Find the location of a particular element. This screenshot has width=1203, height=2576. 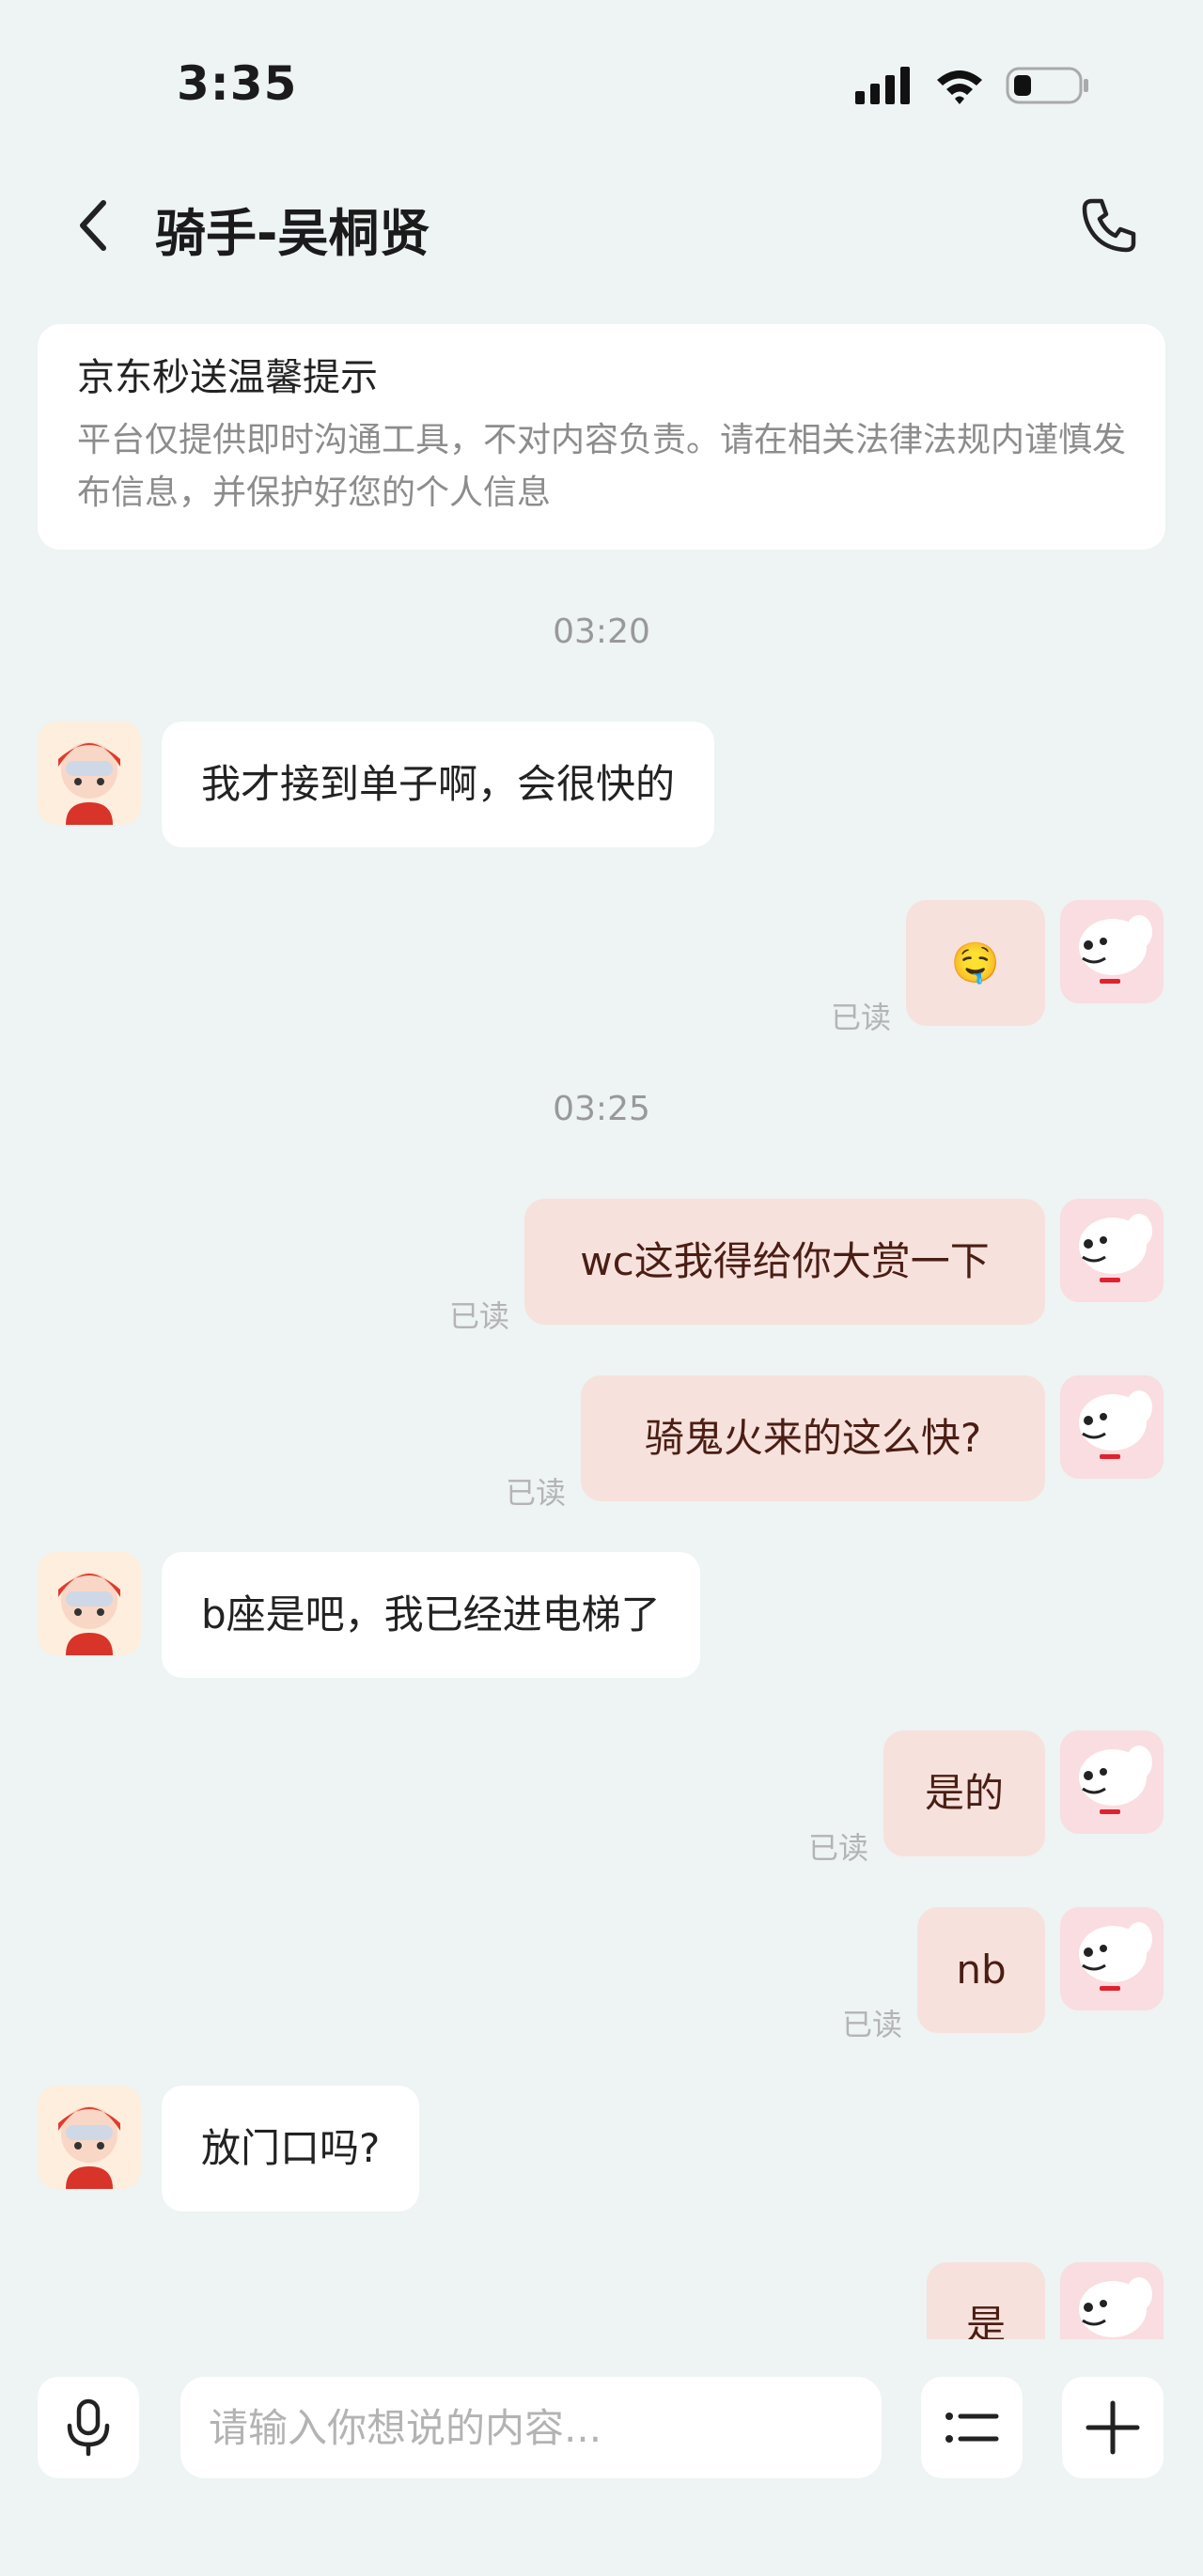

list-icon is located at coordinates (972, 2428).